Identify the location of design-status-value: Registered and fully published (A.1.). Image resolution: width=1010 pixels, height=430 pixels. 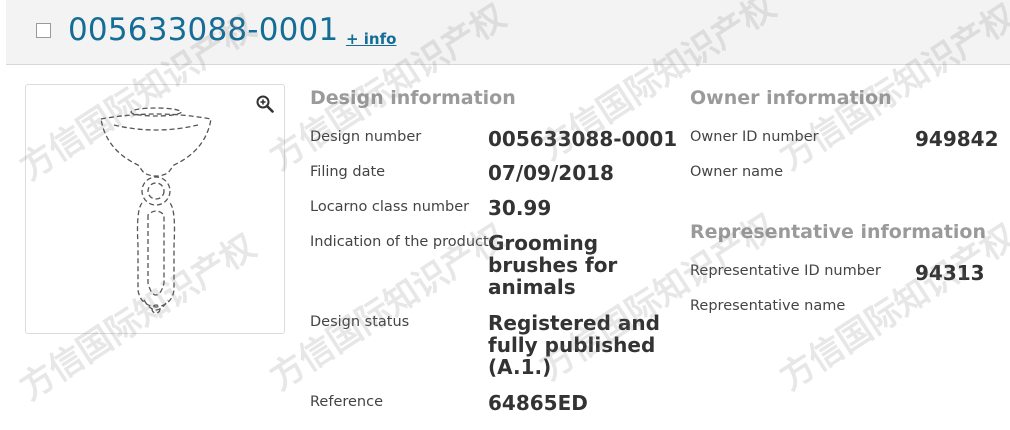
(574, 345).